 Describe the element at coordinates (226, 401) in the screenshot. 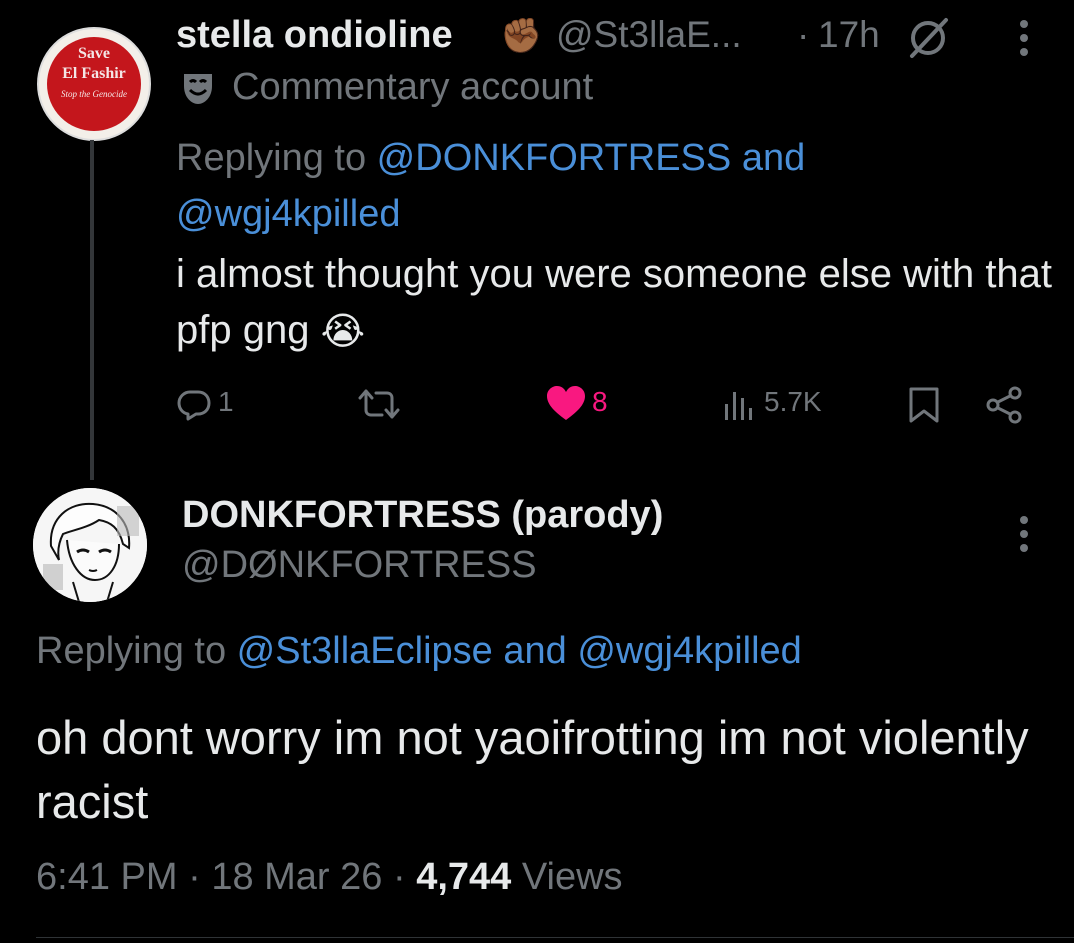

I see `reply-count: 1` at that location.